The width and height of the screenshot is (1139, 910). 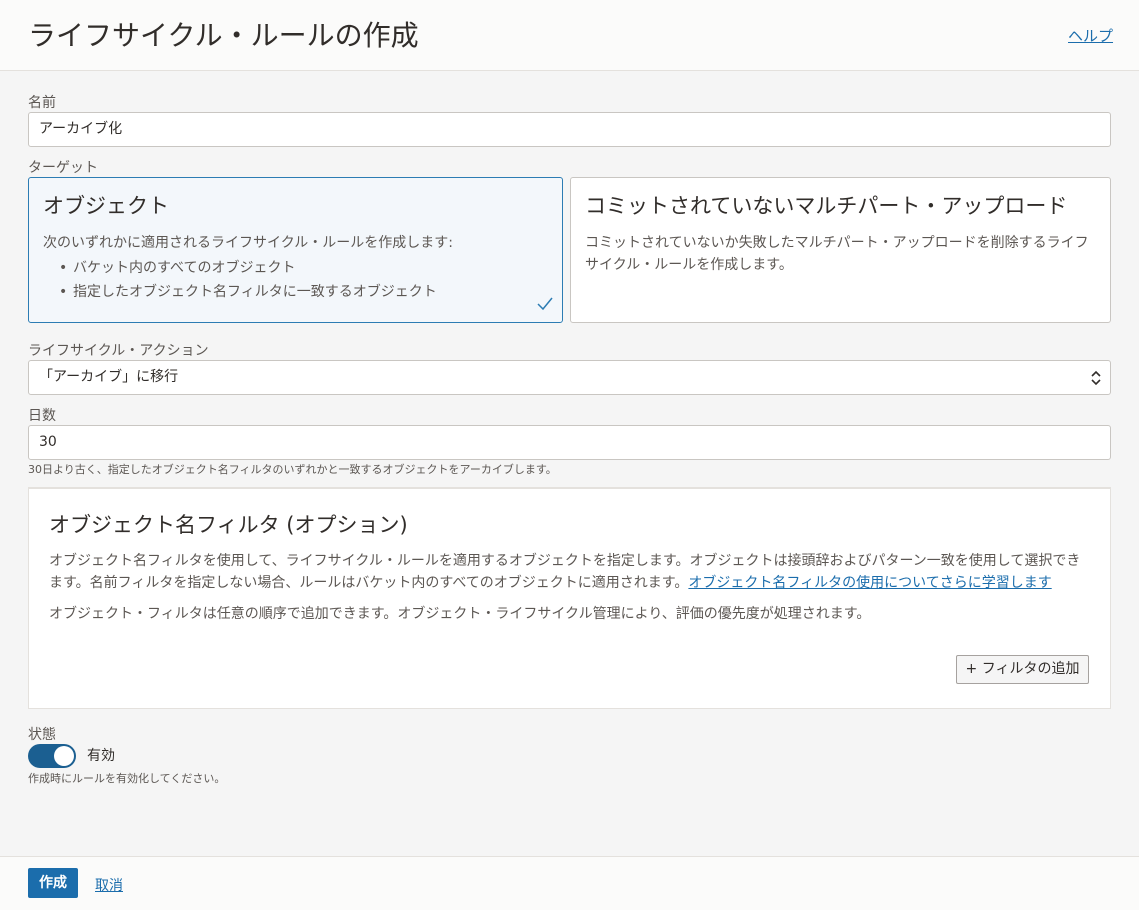 What do you see at coordinates (869, 583) in the screenshot?
I see `learn-more-link: オブジェクト名フィルタの使用についてさらに学習します` at bounding box center [869, 583].